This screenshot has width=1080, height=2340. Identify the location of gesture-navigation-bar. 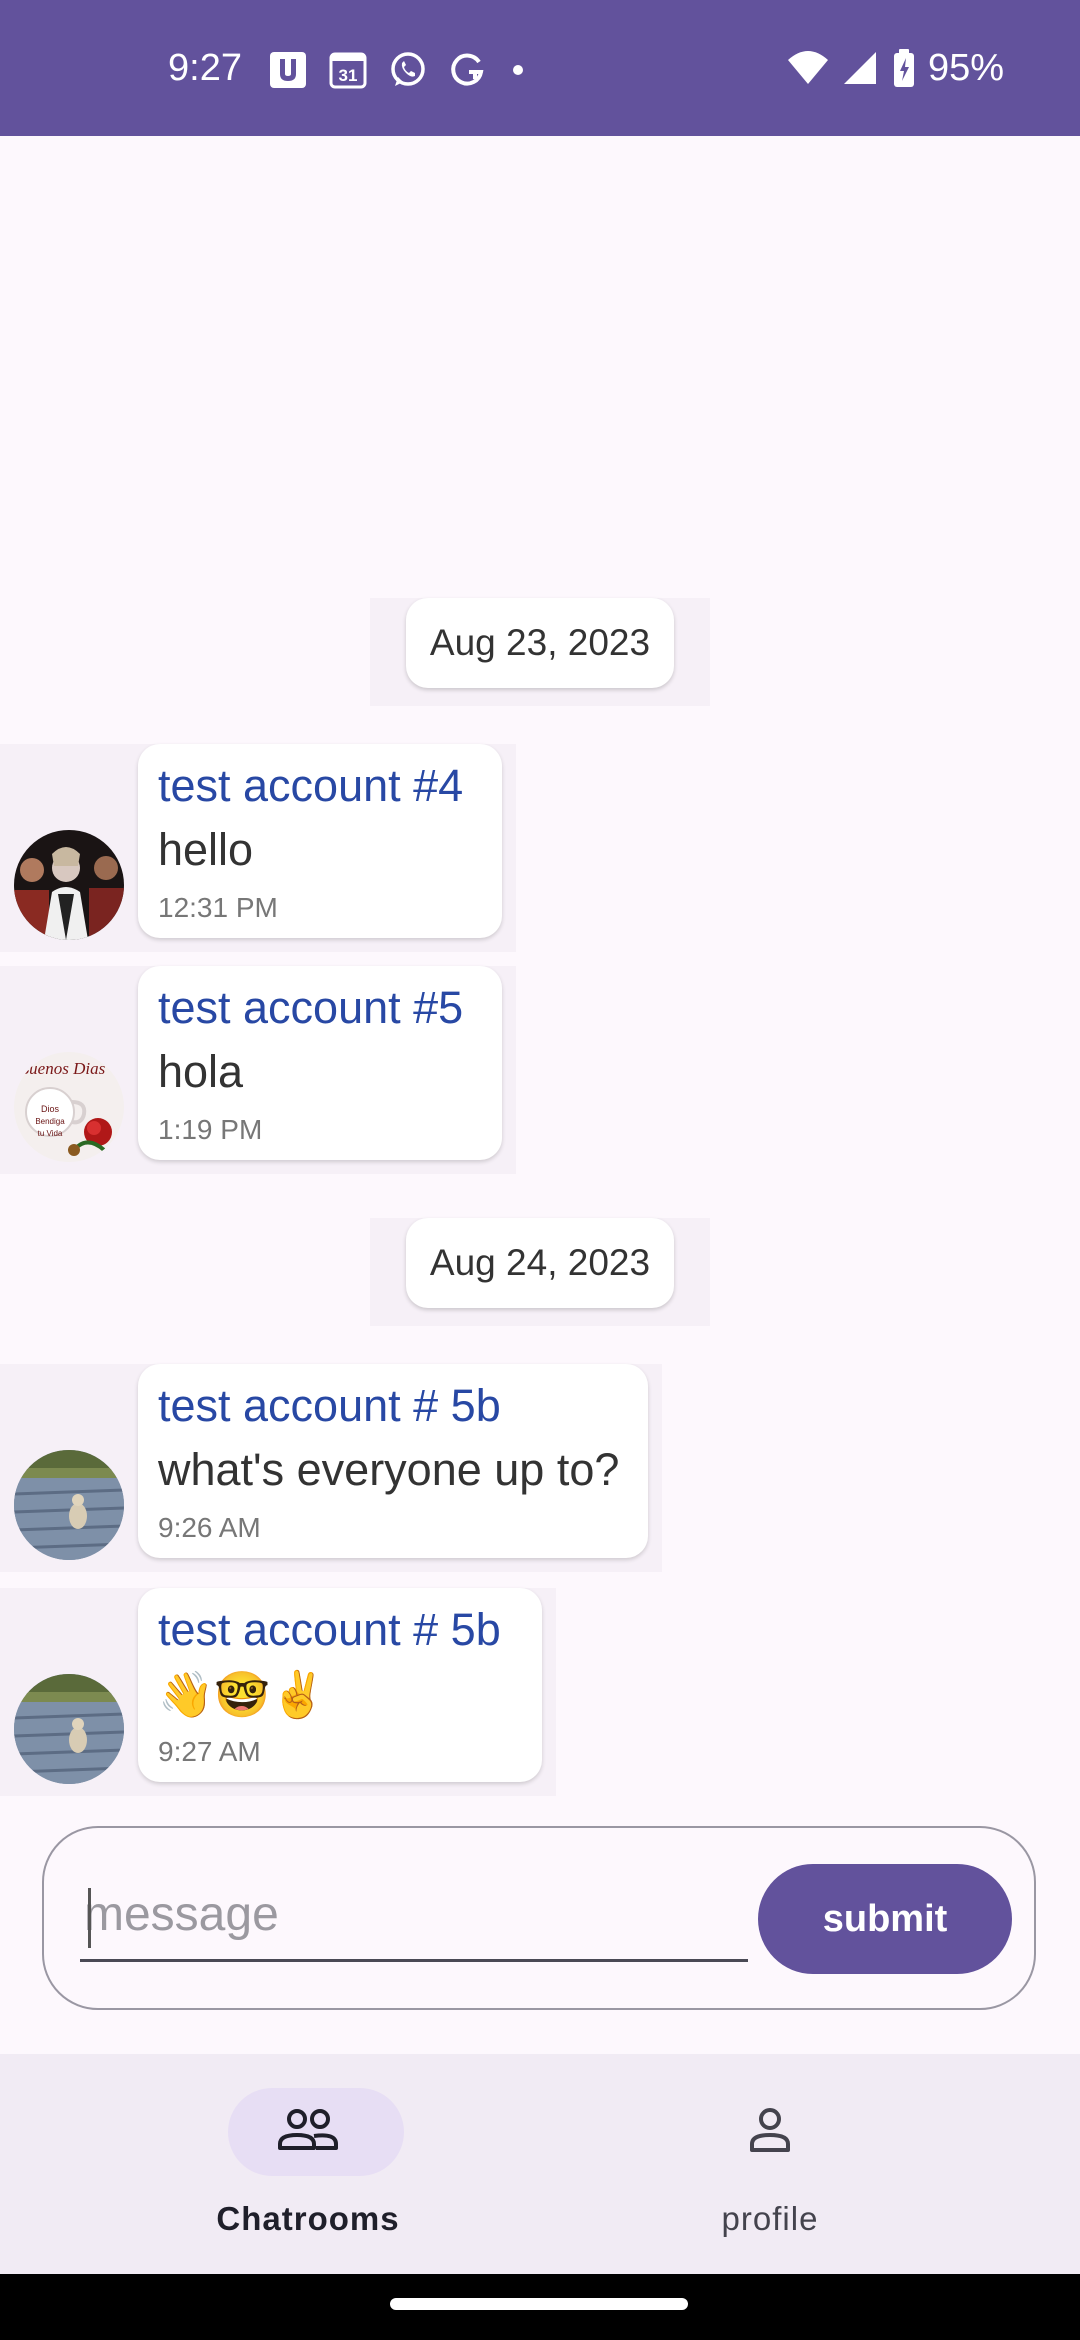
(540, 2307).